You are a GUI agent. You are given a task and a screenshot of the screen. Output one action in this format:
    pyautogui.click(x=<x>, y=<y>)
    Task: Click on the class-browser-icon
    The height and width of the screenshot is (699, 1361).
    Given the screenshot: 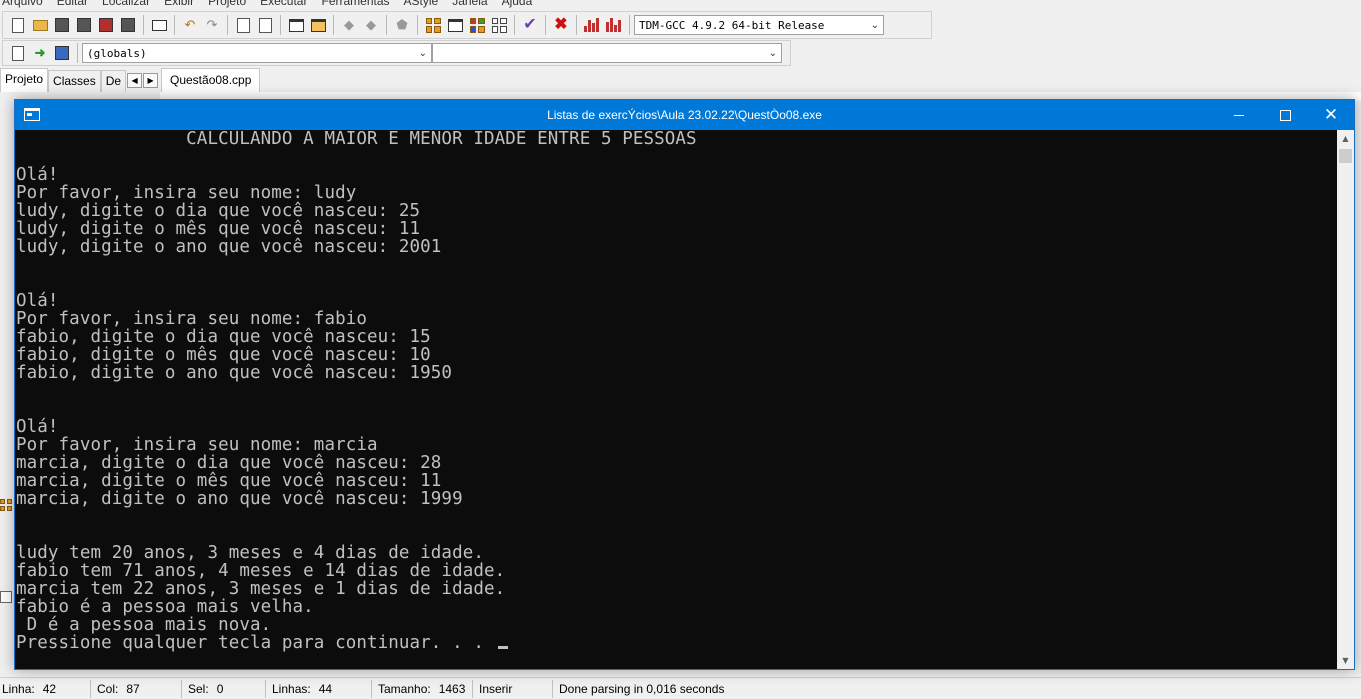 What is the action you would take?
    pyautogui.click(x=477, y=25)
    